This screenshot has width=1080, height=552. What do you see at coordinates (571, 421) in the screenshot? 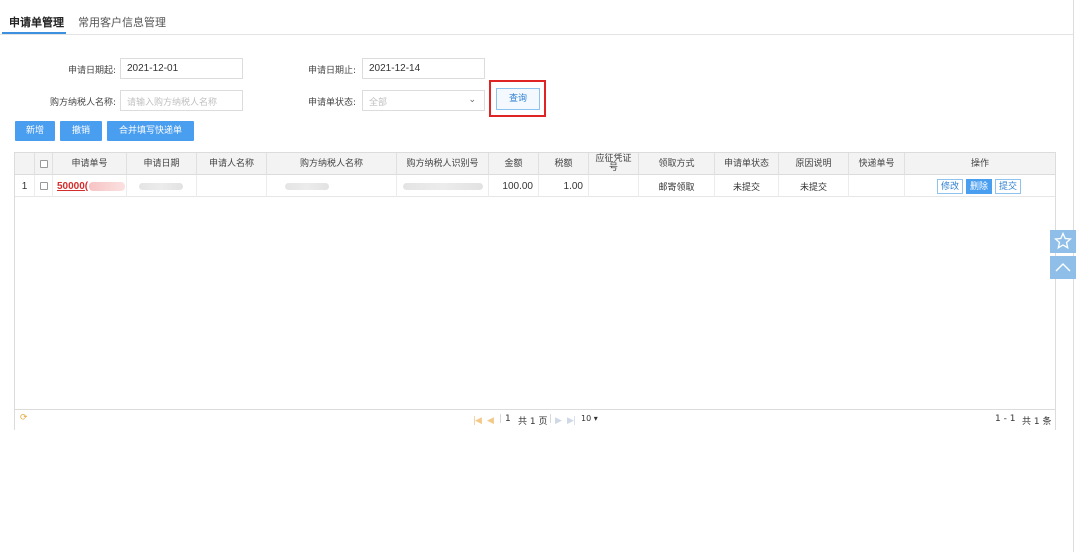
I see `last-page-icon: ▶|` at bounding box center [571, 421].